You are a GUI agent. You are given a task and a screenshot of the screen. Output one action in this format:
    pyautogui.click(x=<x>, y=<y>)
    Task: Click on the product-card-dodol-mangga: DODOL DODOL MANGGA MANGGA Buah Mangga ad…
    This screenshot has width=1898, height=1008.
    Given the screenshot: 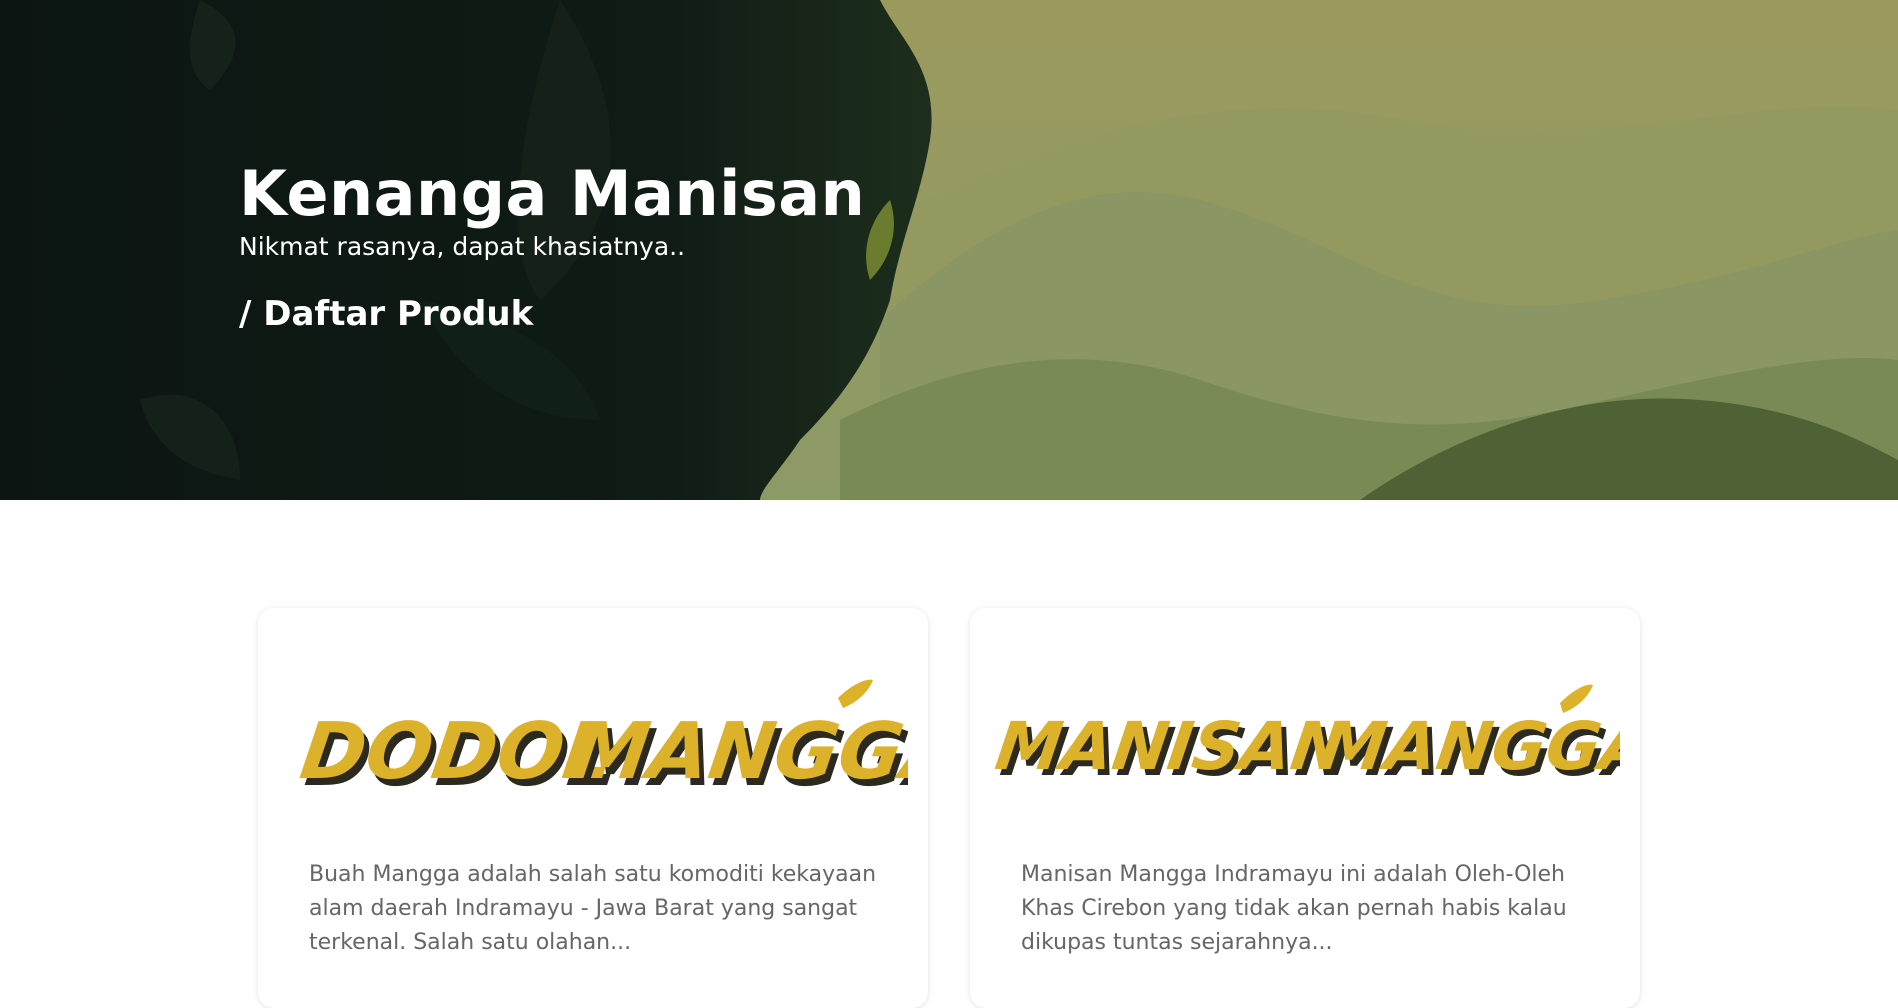 What is the action you would take?
    pyautogui.click(x=593, y=808)
    